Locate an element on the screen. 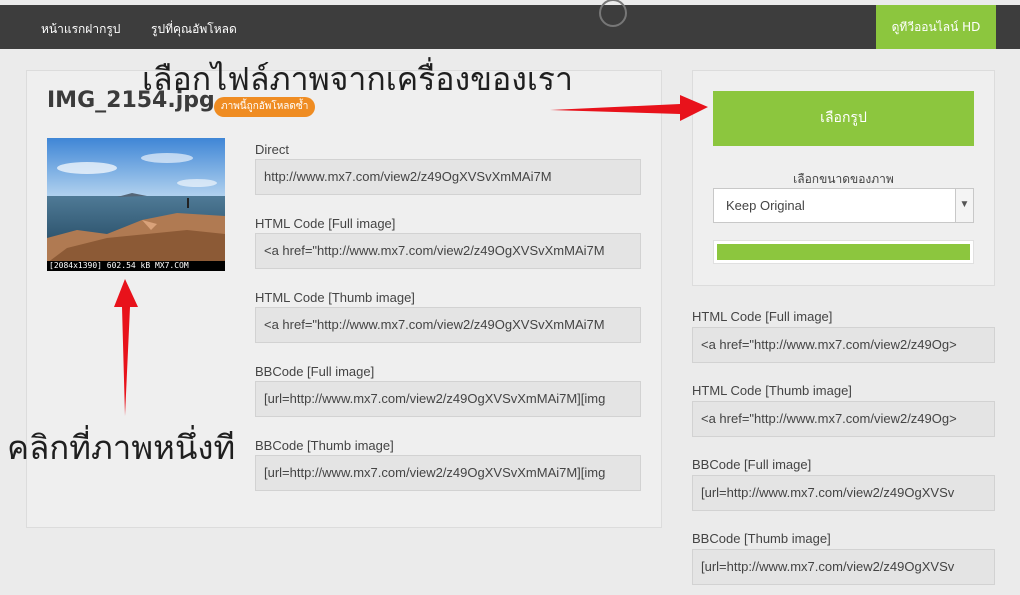 The width and height of the screenshot is (1020, 595). arrow-right-icon is located at coordinates (629, 108).